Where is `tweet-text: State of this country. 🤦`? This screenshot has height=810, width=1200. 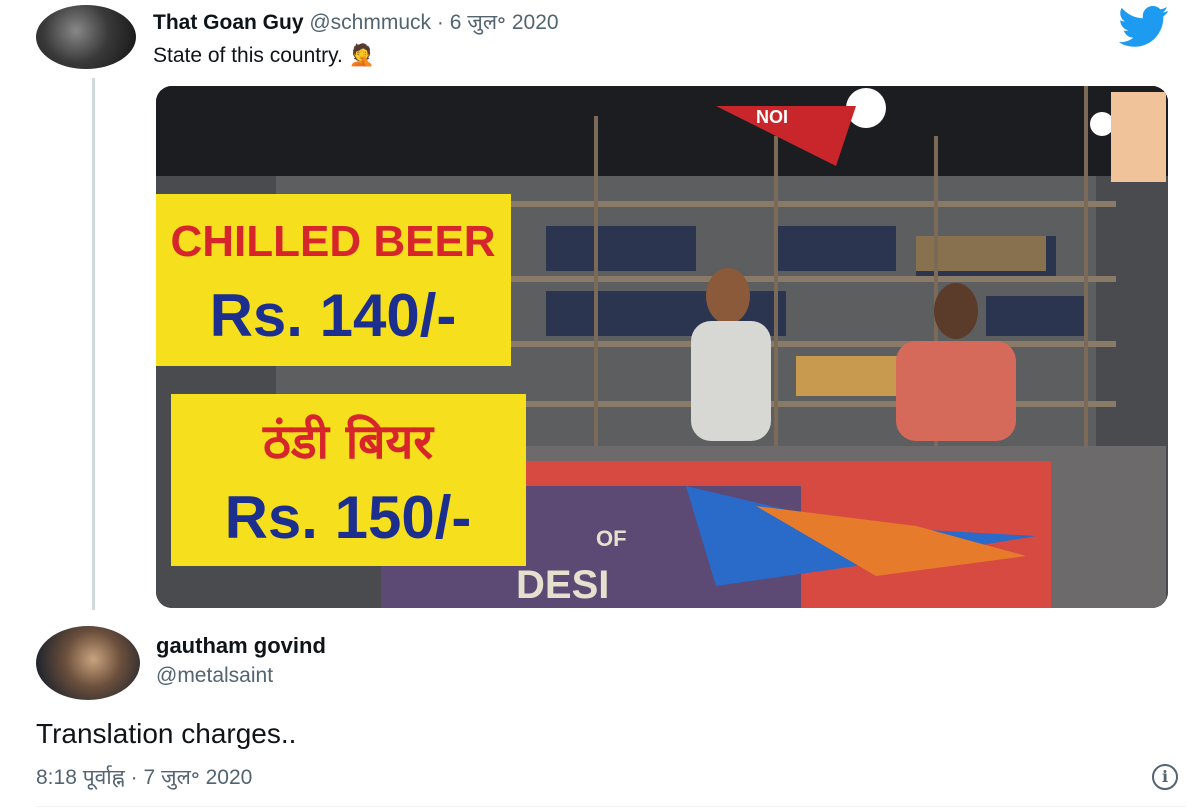
tweet-text: State of this country. 🤦 is located at coordinates (264, 56).